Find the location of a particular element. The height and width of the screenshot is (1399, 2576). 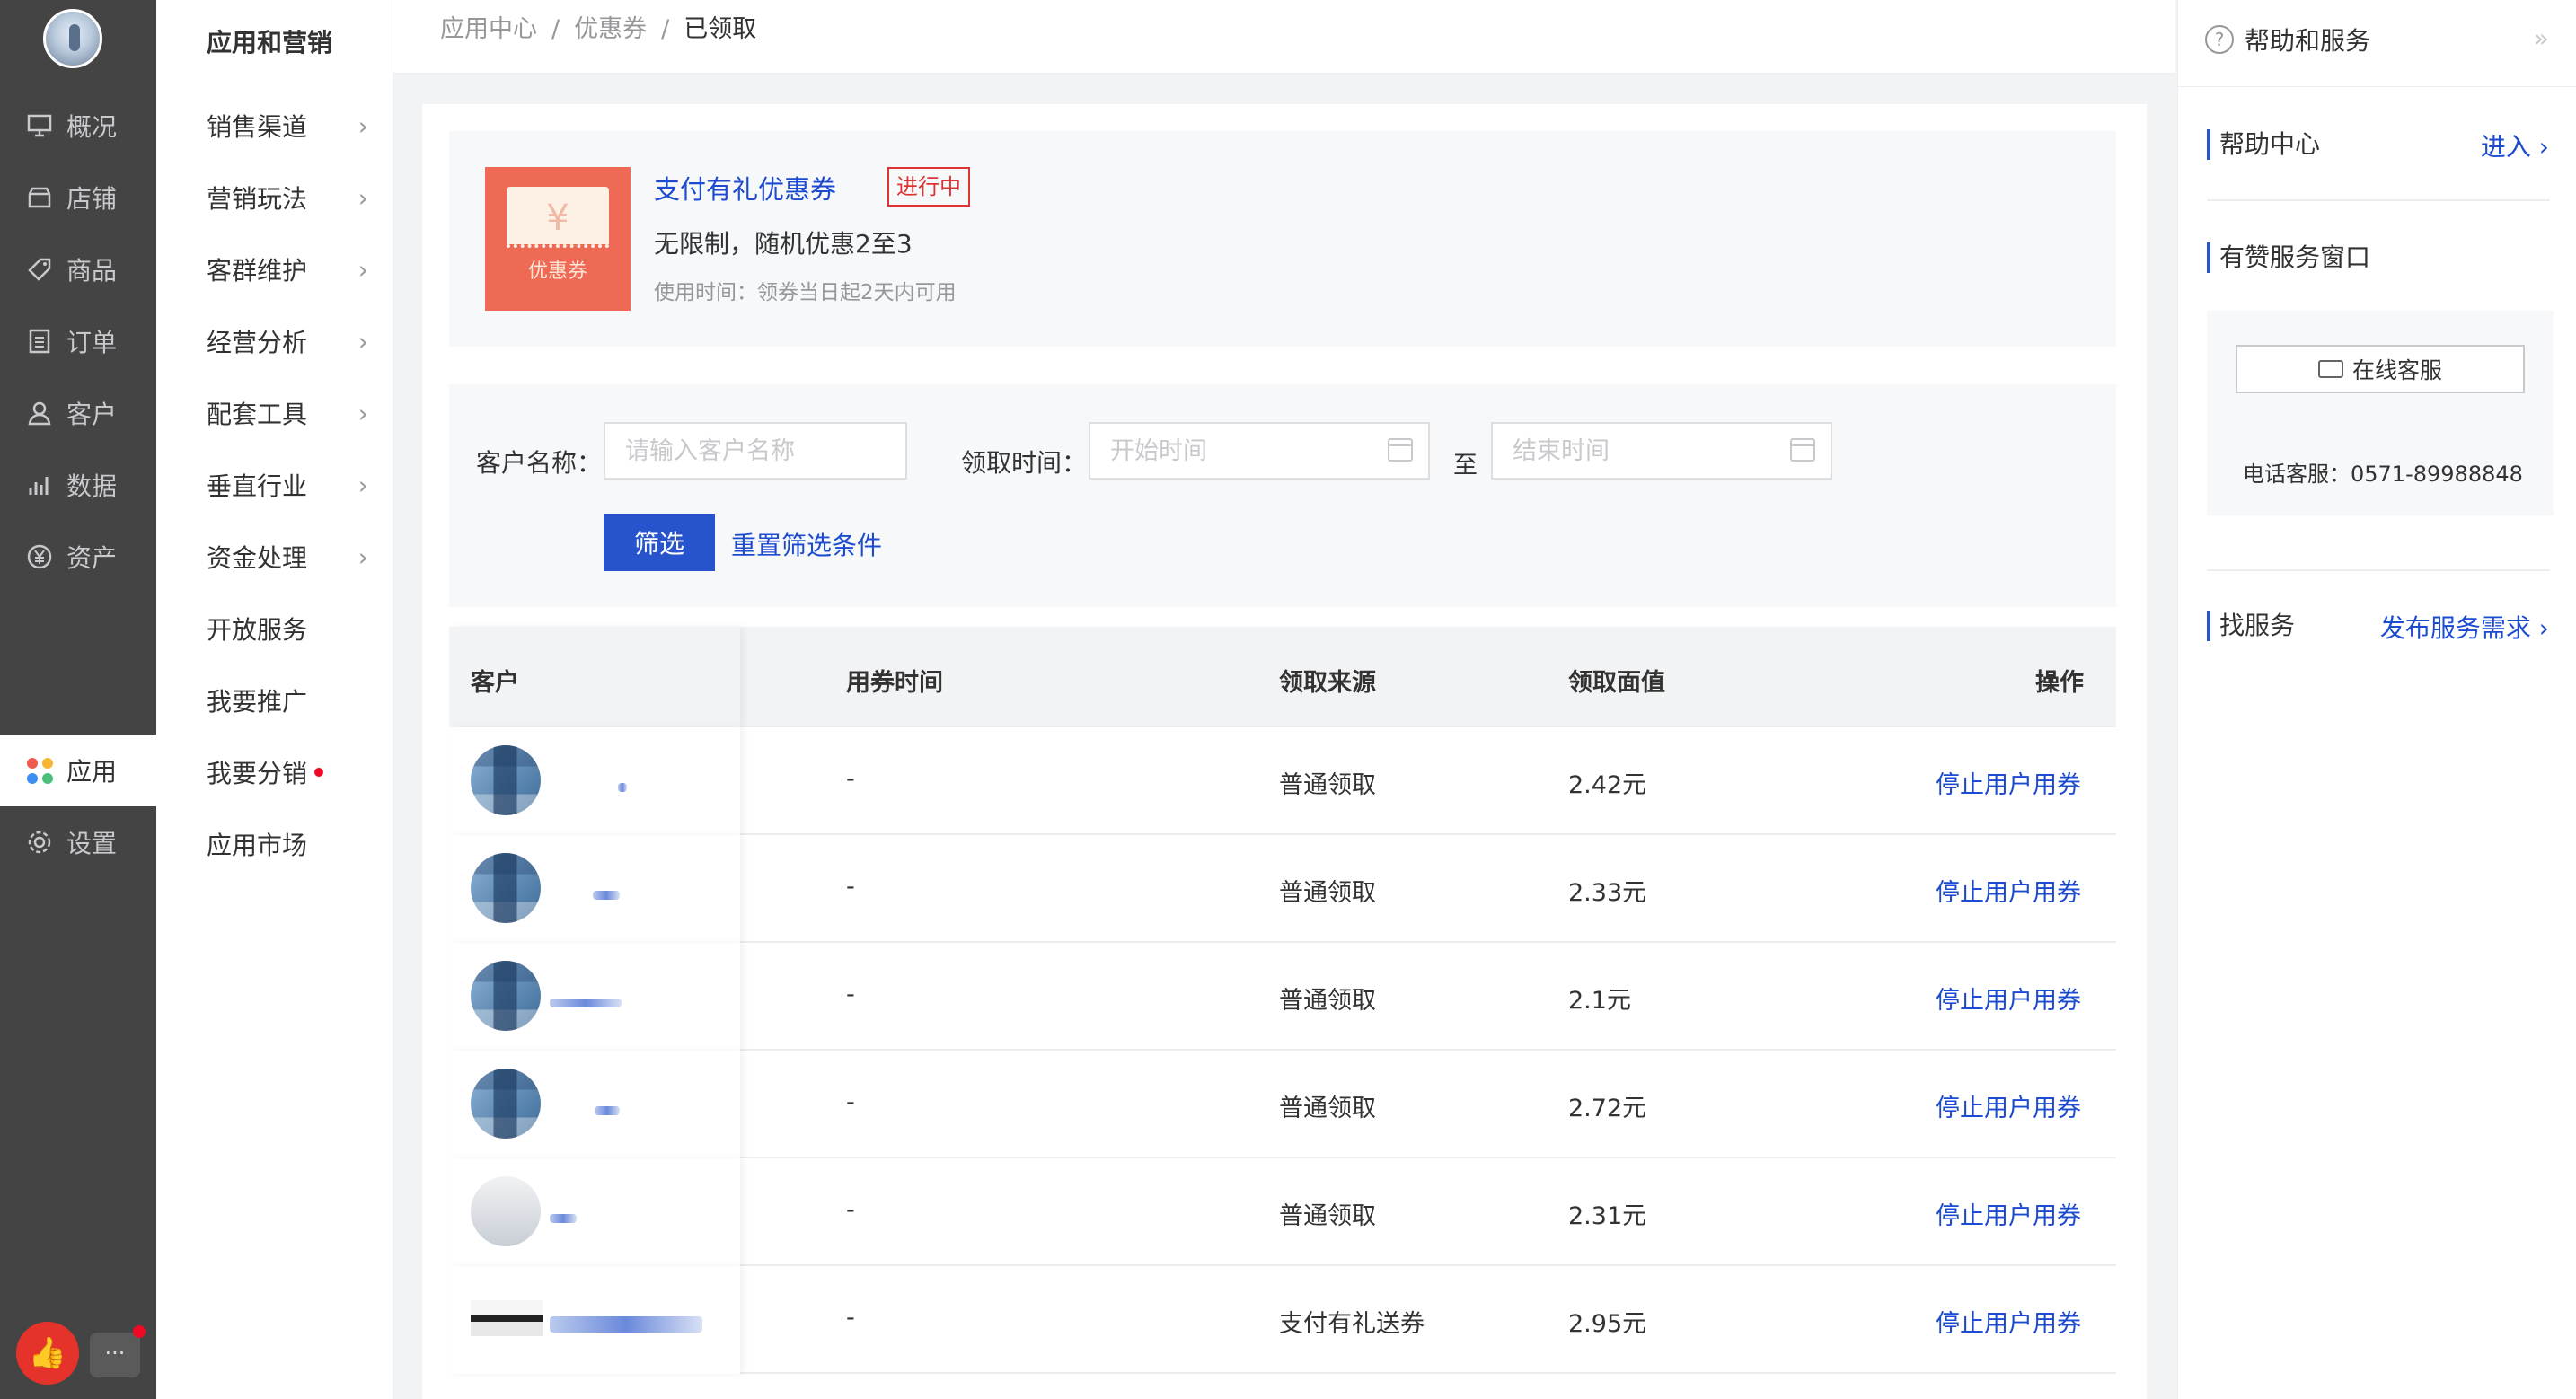

yen-icon: ¥ is located at coordinates (557, 218).